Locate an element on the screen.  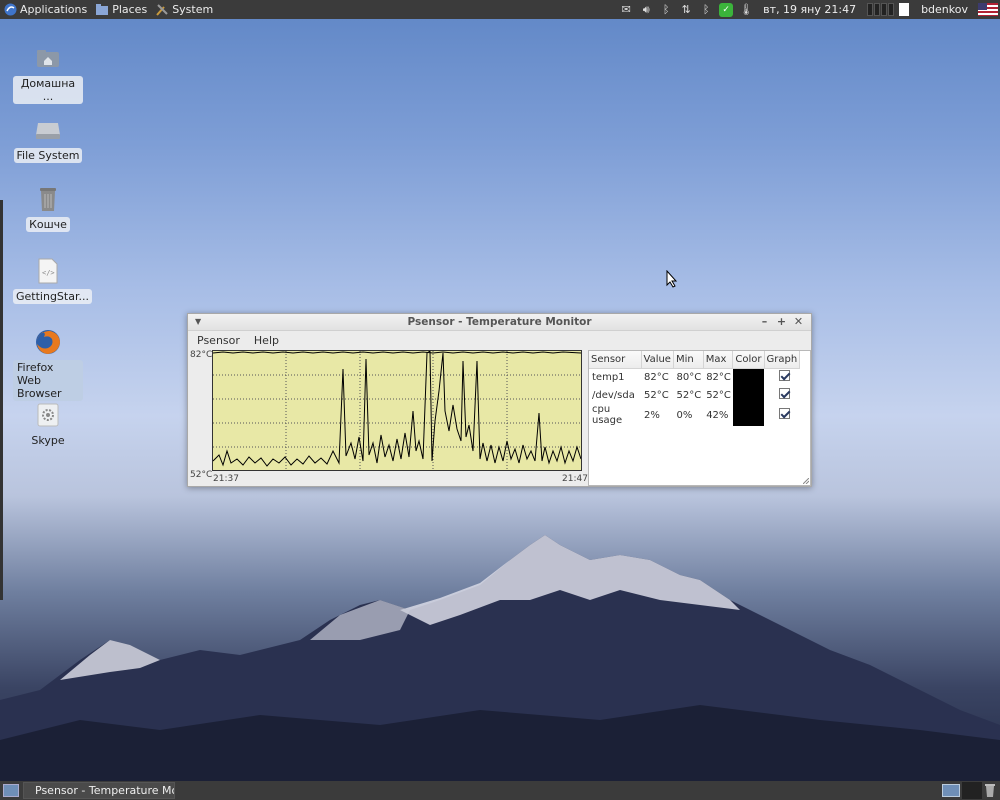
sensor-min: 0% is located at coordinates (684, 415).